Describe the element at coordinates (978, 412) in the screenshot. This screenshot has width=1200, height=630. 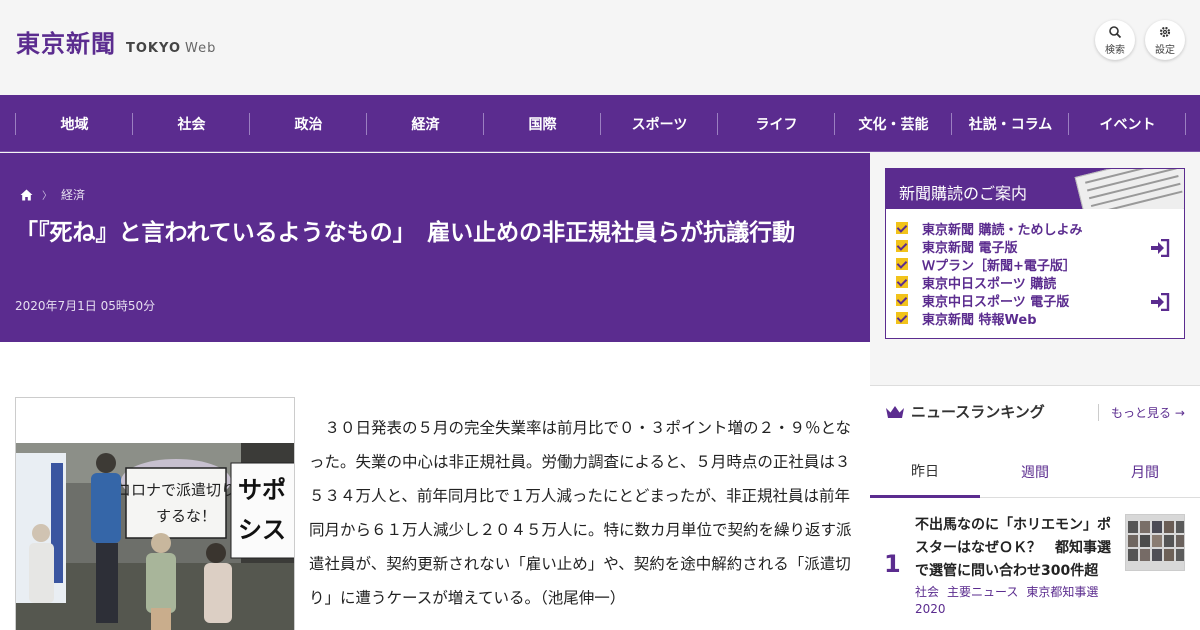
I see `ranking-heading: ニュースランキング` at that location.